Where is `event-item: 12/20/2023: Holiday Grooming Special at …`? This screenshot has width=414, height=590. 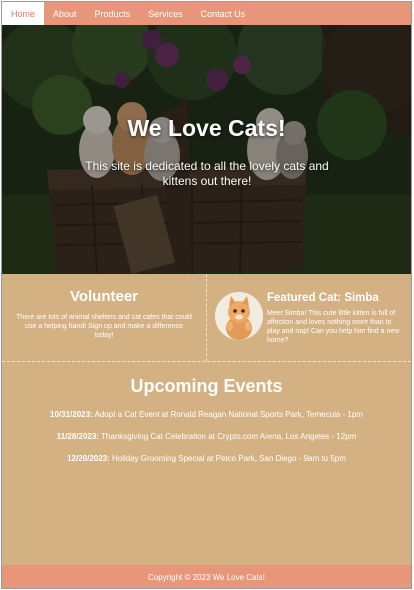 event-item: 12/20/2023: Holiday Grooming Special at … is located at coordinates (206, 459).